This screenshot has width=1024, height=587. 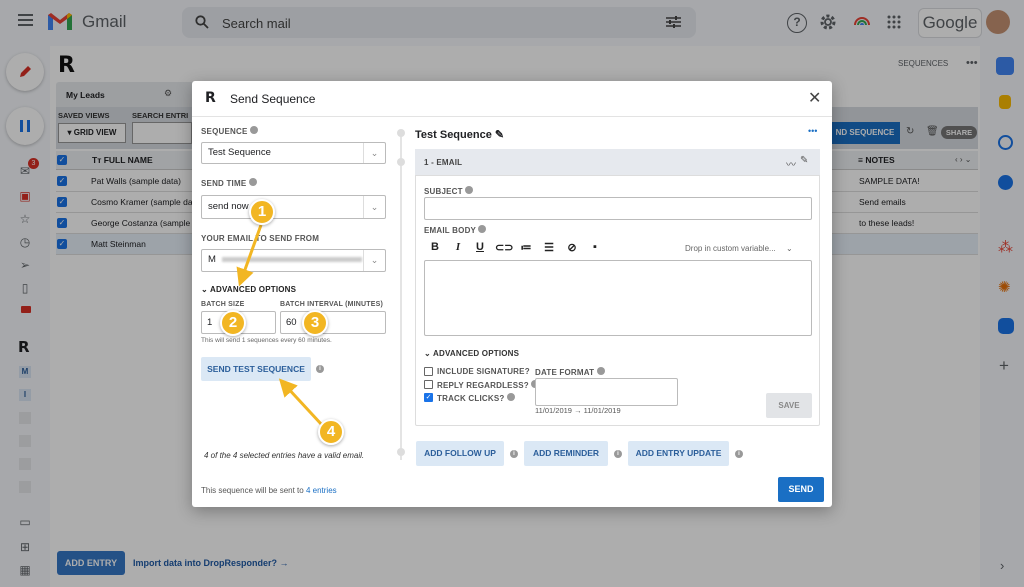 What do you see at coordinates (315, 323) in the screenshot?
I see `callout-3: 3` at bounding box center [315, 323].